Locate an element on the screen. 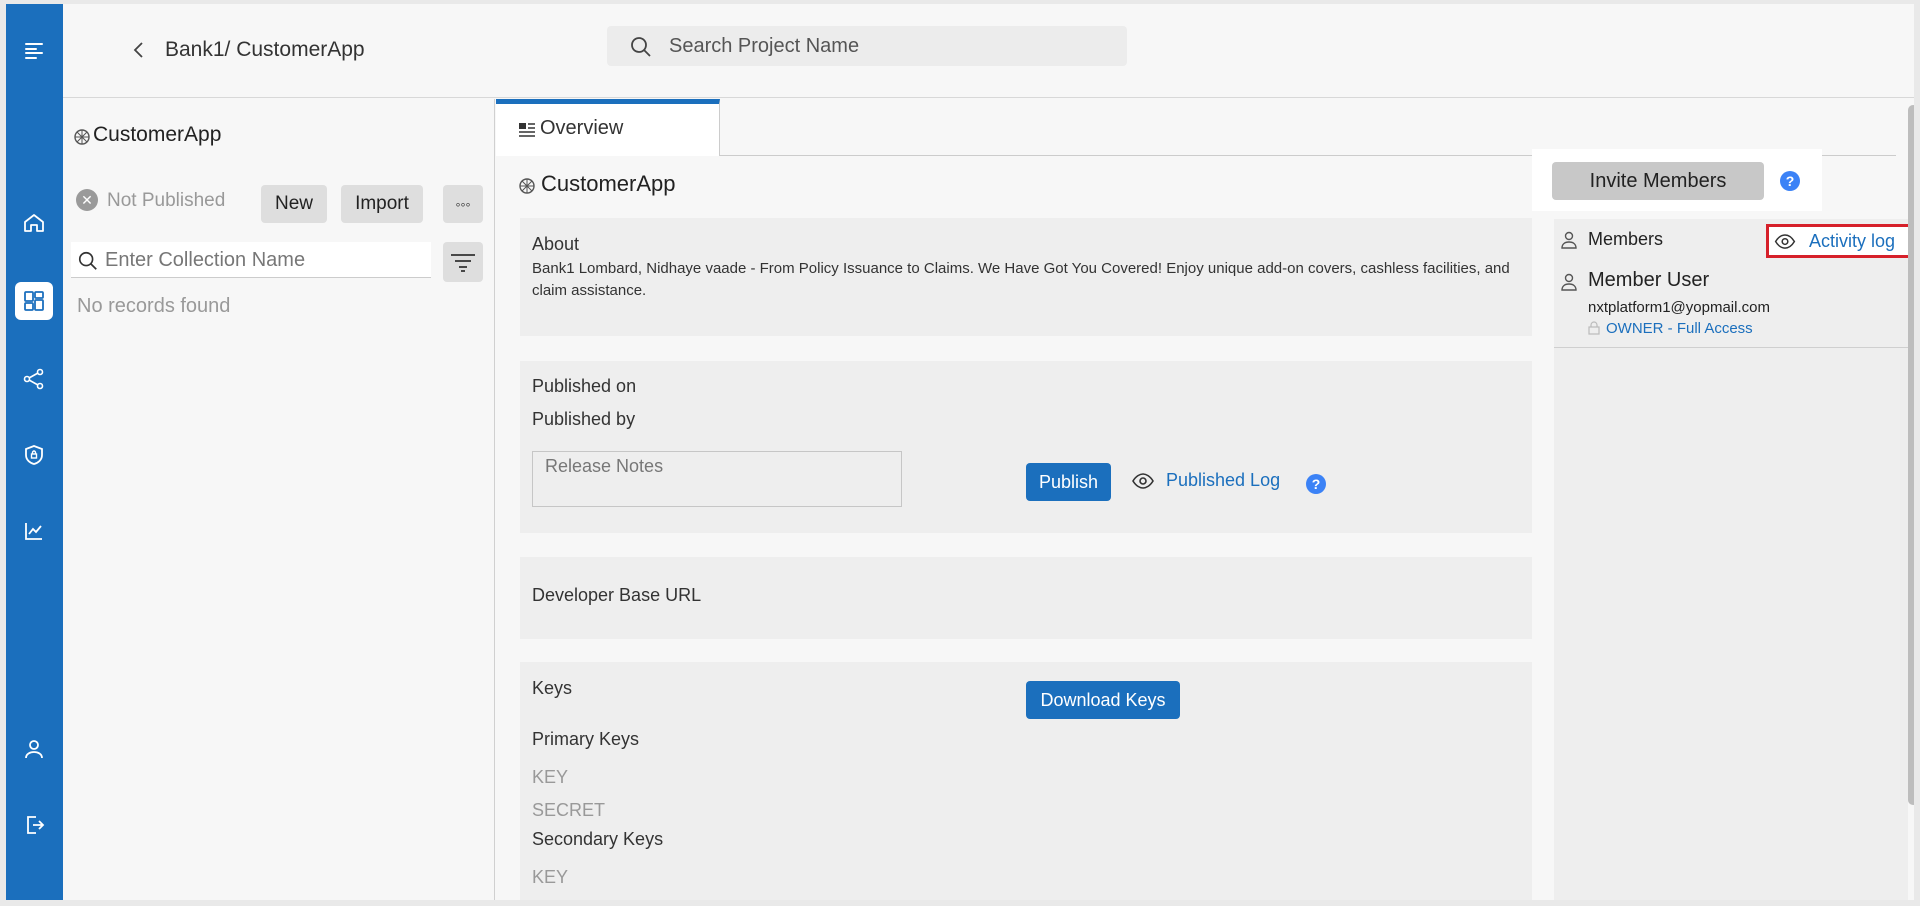  primary-secret-label: SECRET is located at coordinates (569, 810).